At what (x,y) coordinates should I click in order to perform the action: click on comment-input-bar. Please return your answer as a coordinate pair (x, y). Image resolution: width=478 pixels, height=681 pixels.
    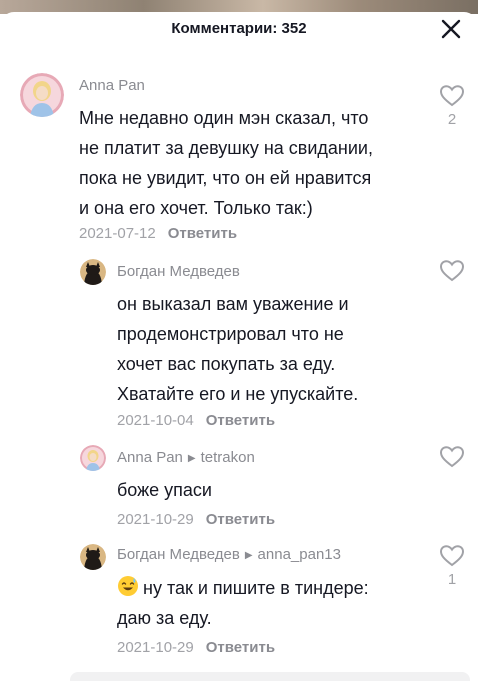
    Looking at the image, I should click on (270, 676).